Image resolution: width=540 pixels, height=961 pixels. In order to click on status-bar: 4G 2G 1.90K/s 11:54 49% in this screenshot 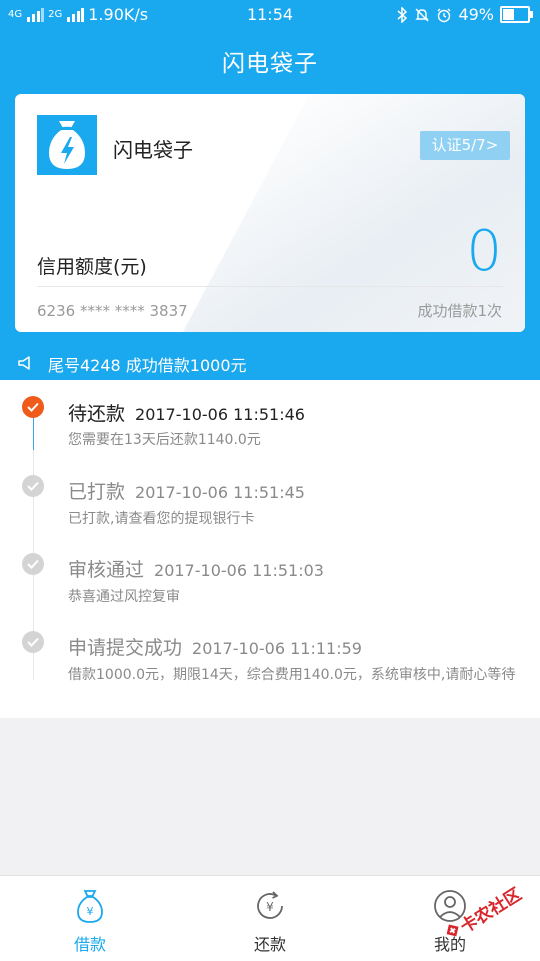, I will do `click(270, 15)`.